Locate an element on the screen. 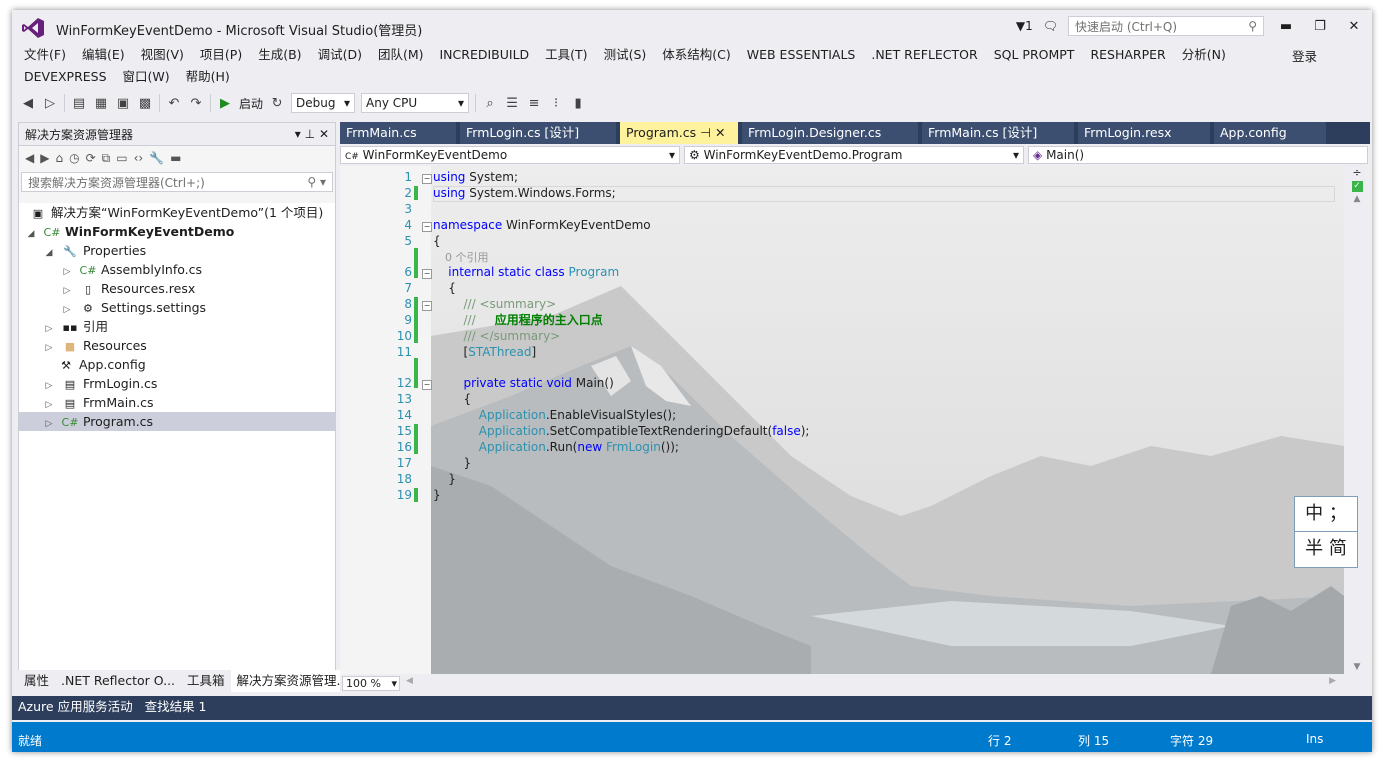 This screenshot has width=1391, height=763. restore-button: ❐ is located at coordinates (1320, 26).